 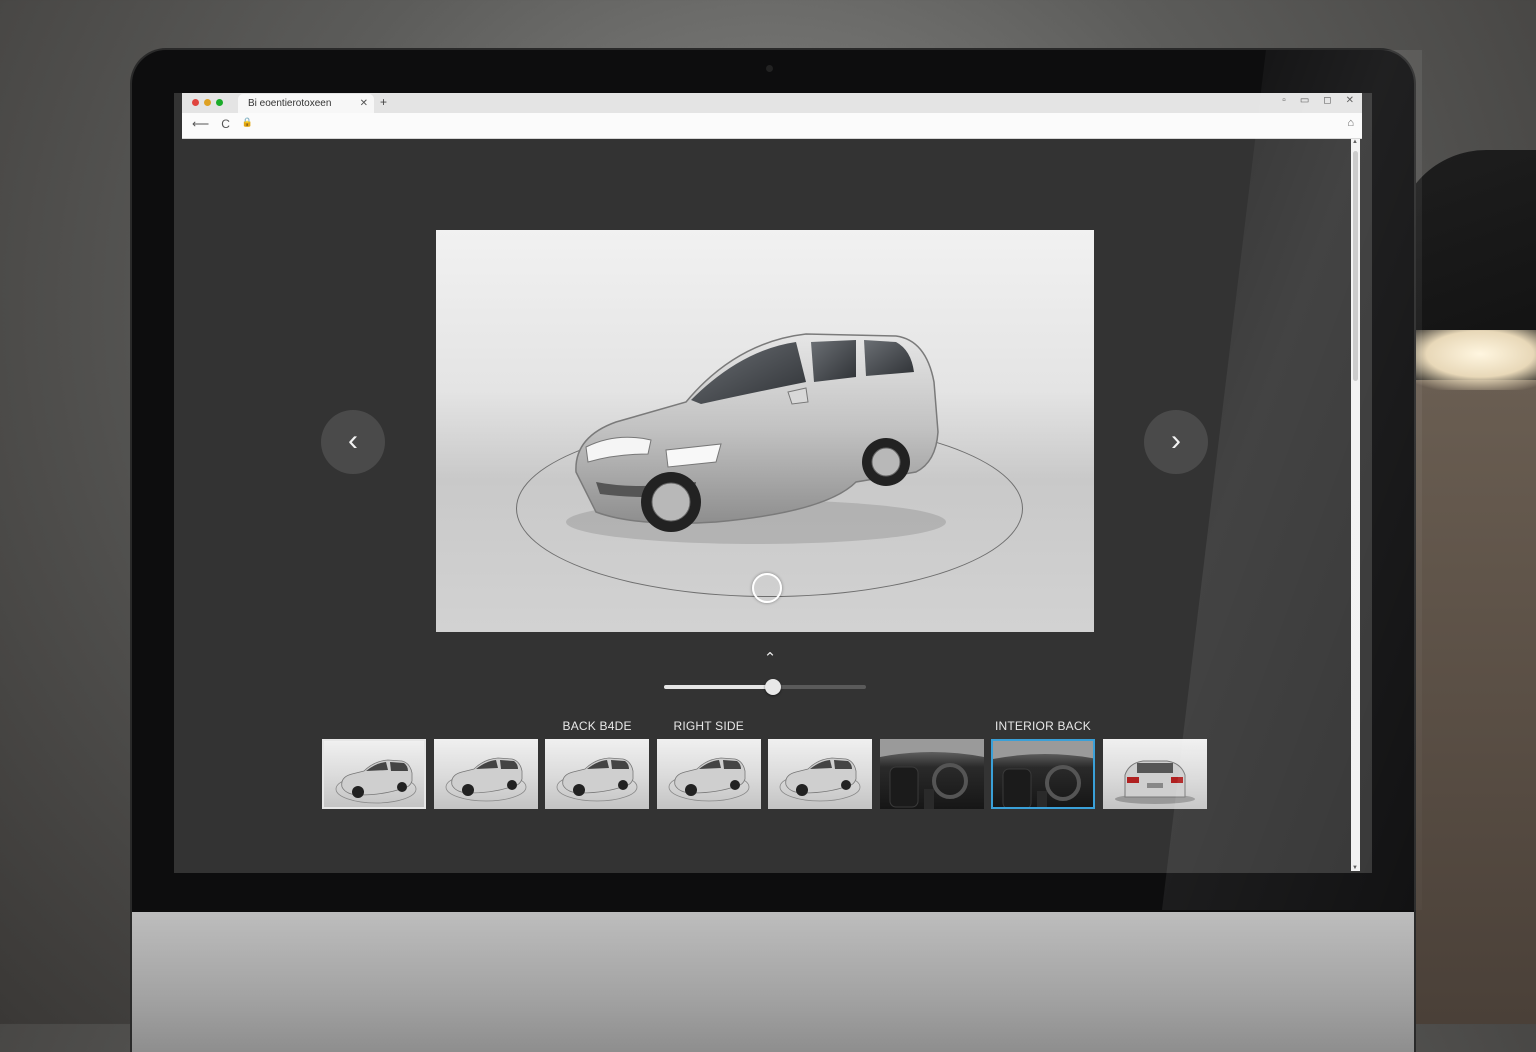 I want to click on chevron-left-icon: ‹, so click(x=353, y=442).